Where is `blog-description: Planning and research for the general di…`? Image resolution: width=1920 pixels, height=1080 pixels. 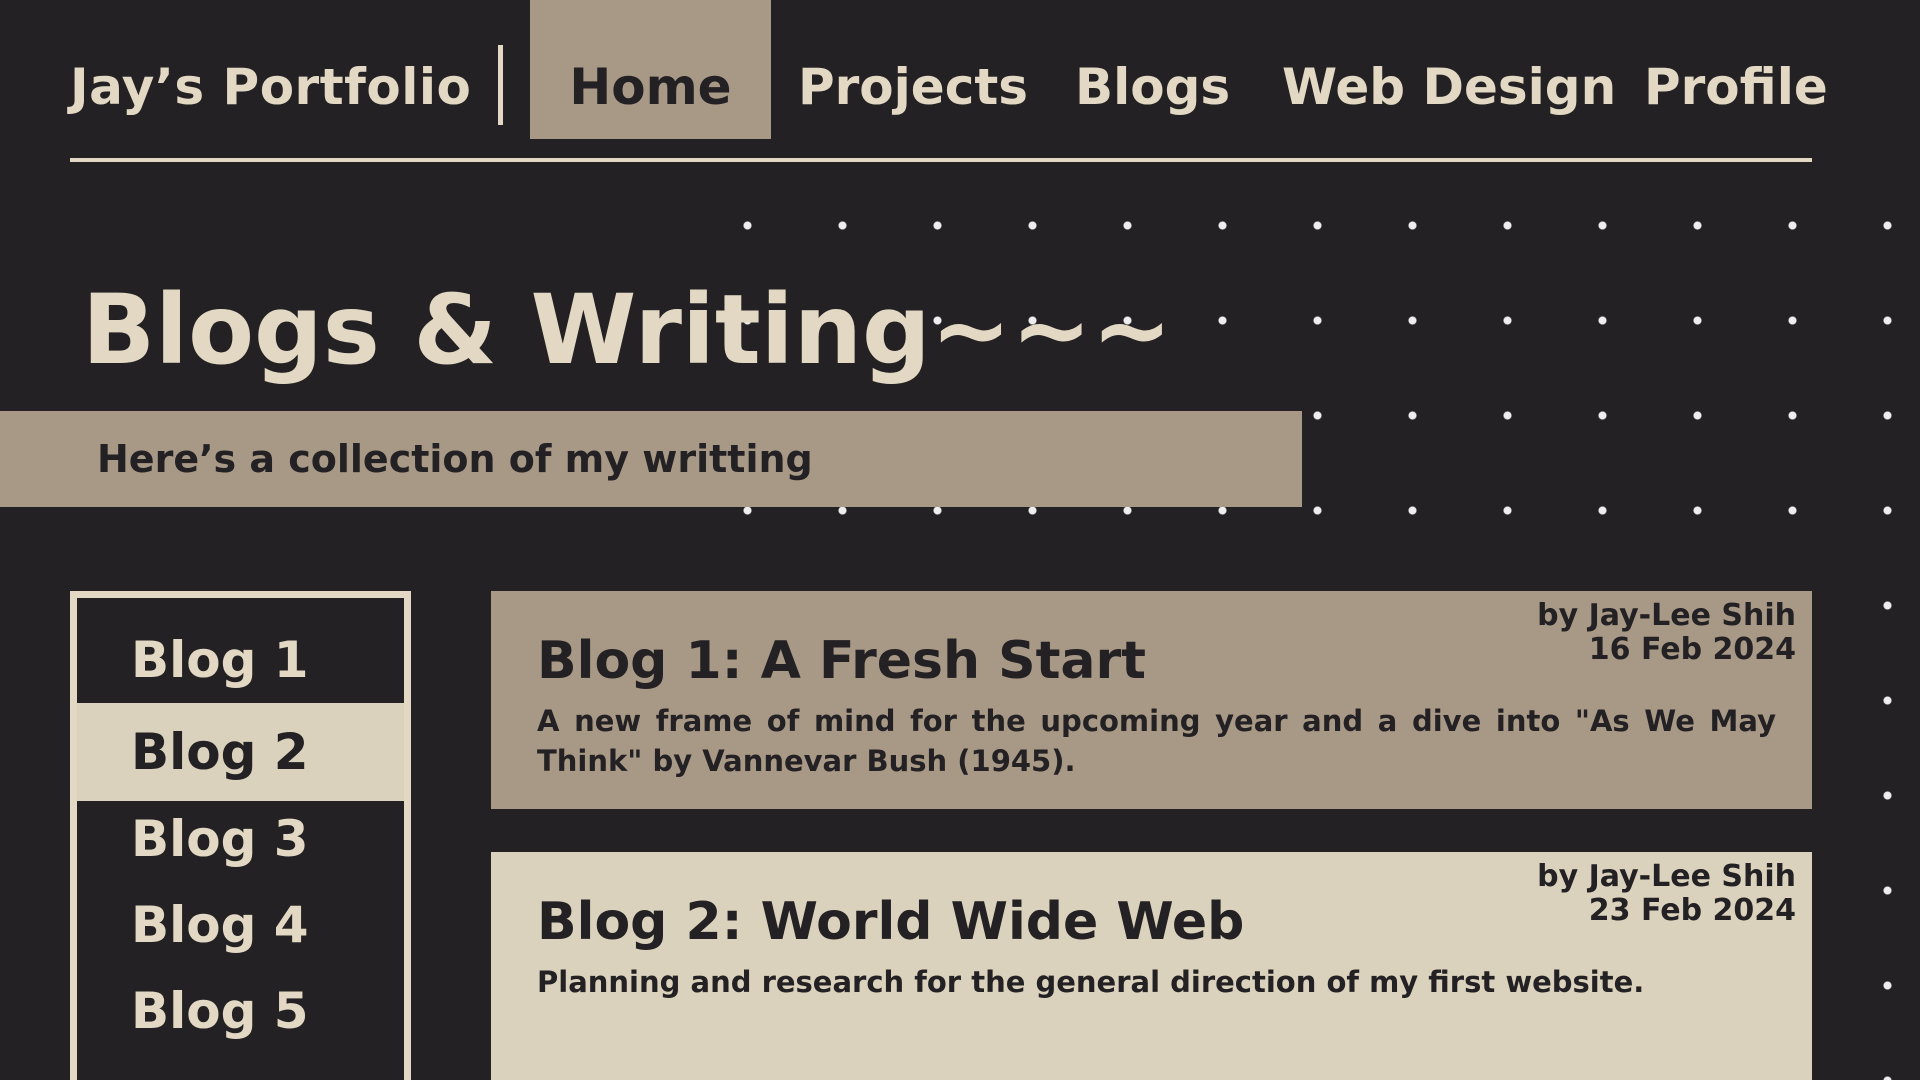 blog-description: Planning and research for the general di… is located at coordinates (1091, 982).